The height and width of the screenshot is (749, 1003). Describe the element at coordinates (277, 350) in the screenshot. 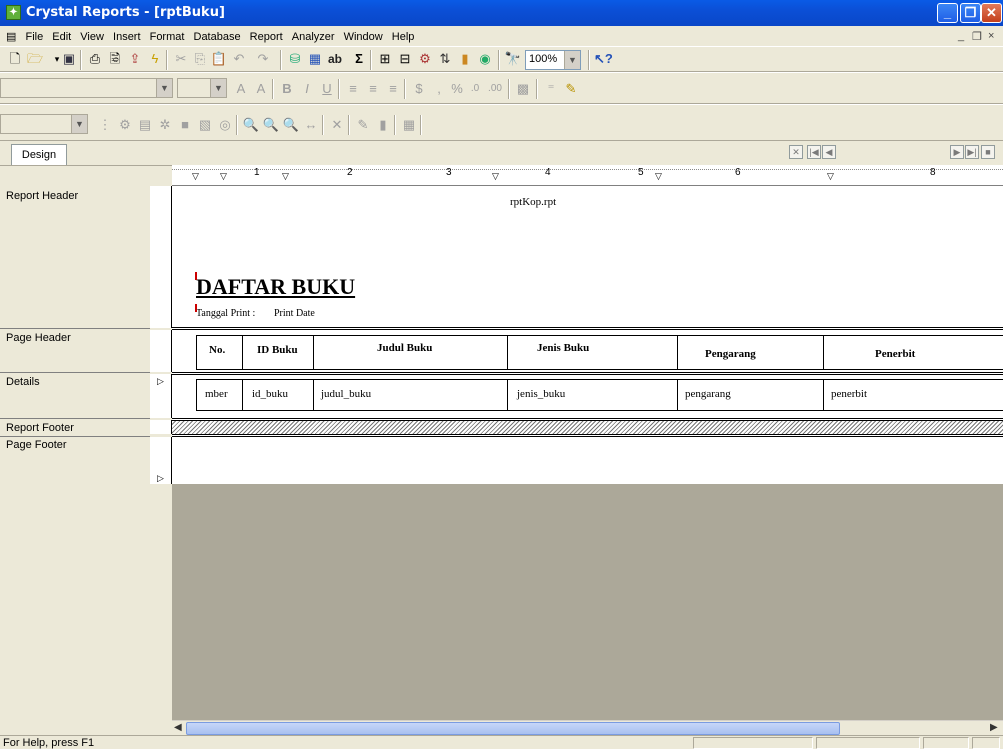

I see `header-id-buku: ID Buku` at that location.